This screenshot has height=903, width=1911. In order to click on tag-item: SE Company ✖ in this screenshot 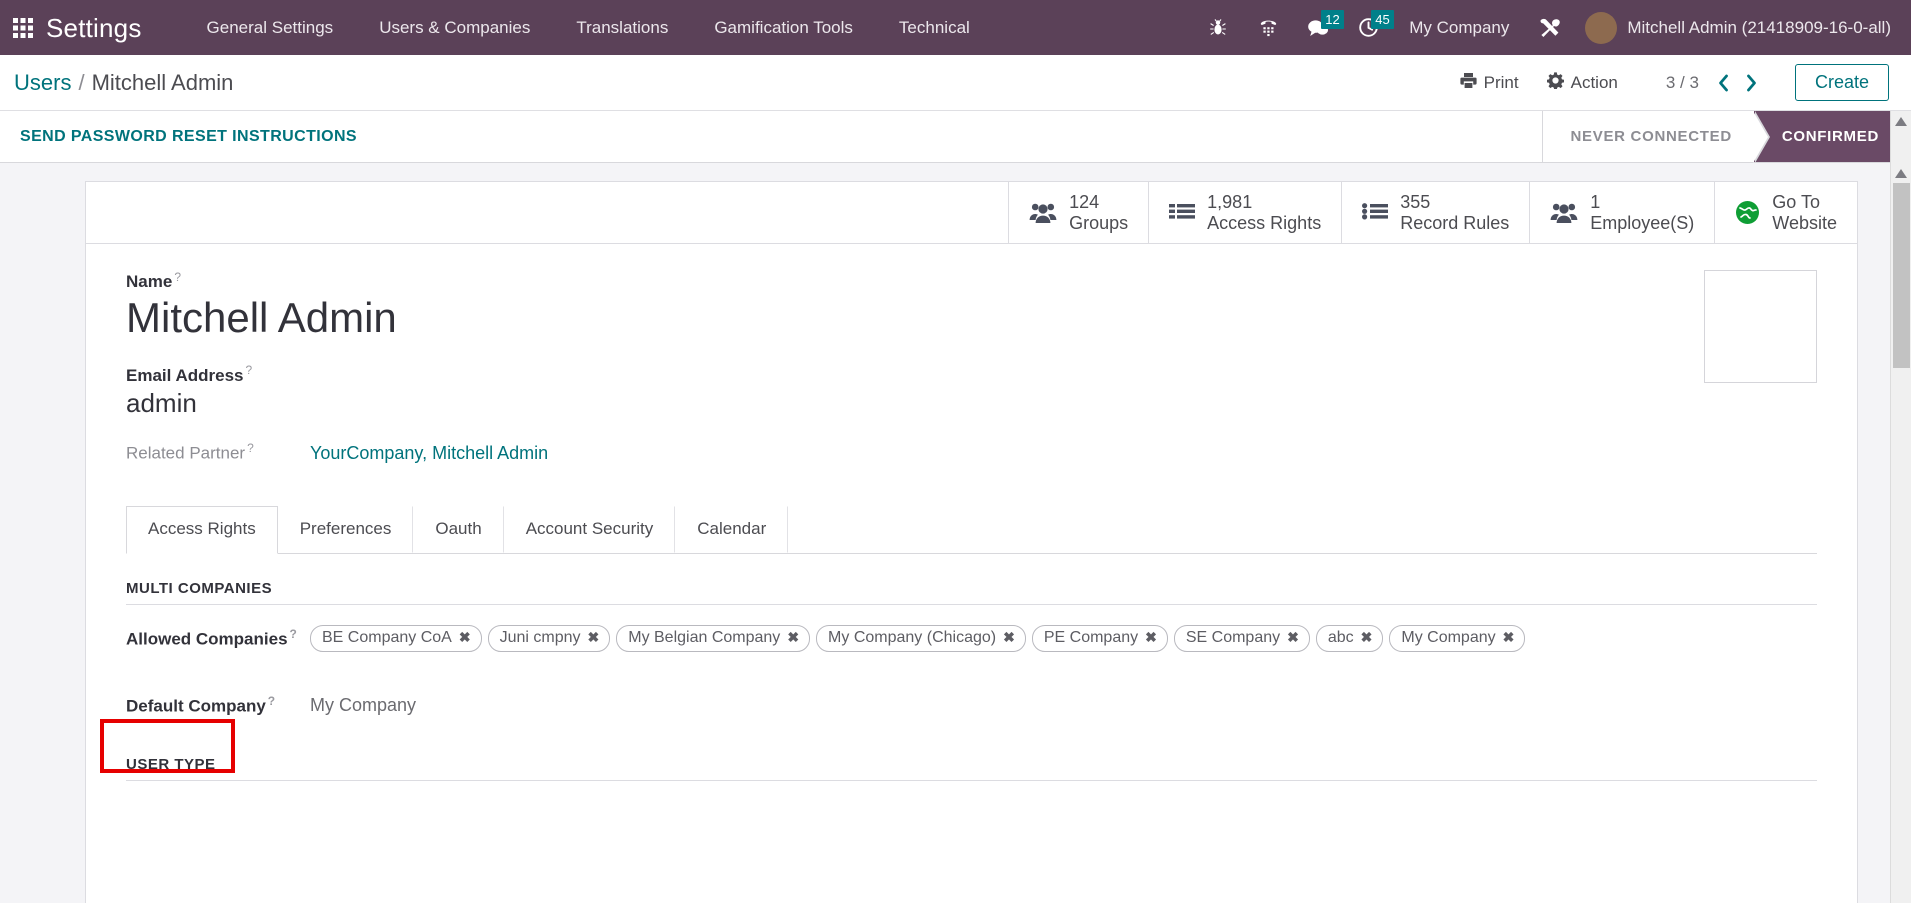, I will do `click(1241, 638)`.